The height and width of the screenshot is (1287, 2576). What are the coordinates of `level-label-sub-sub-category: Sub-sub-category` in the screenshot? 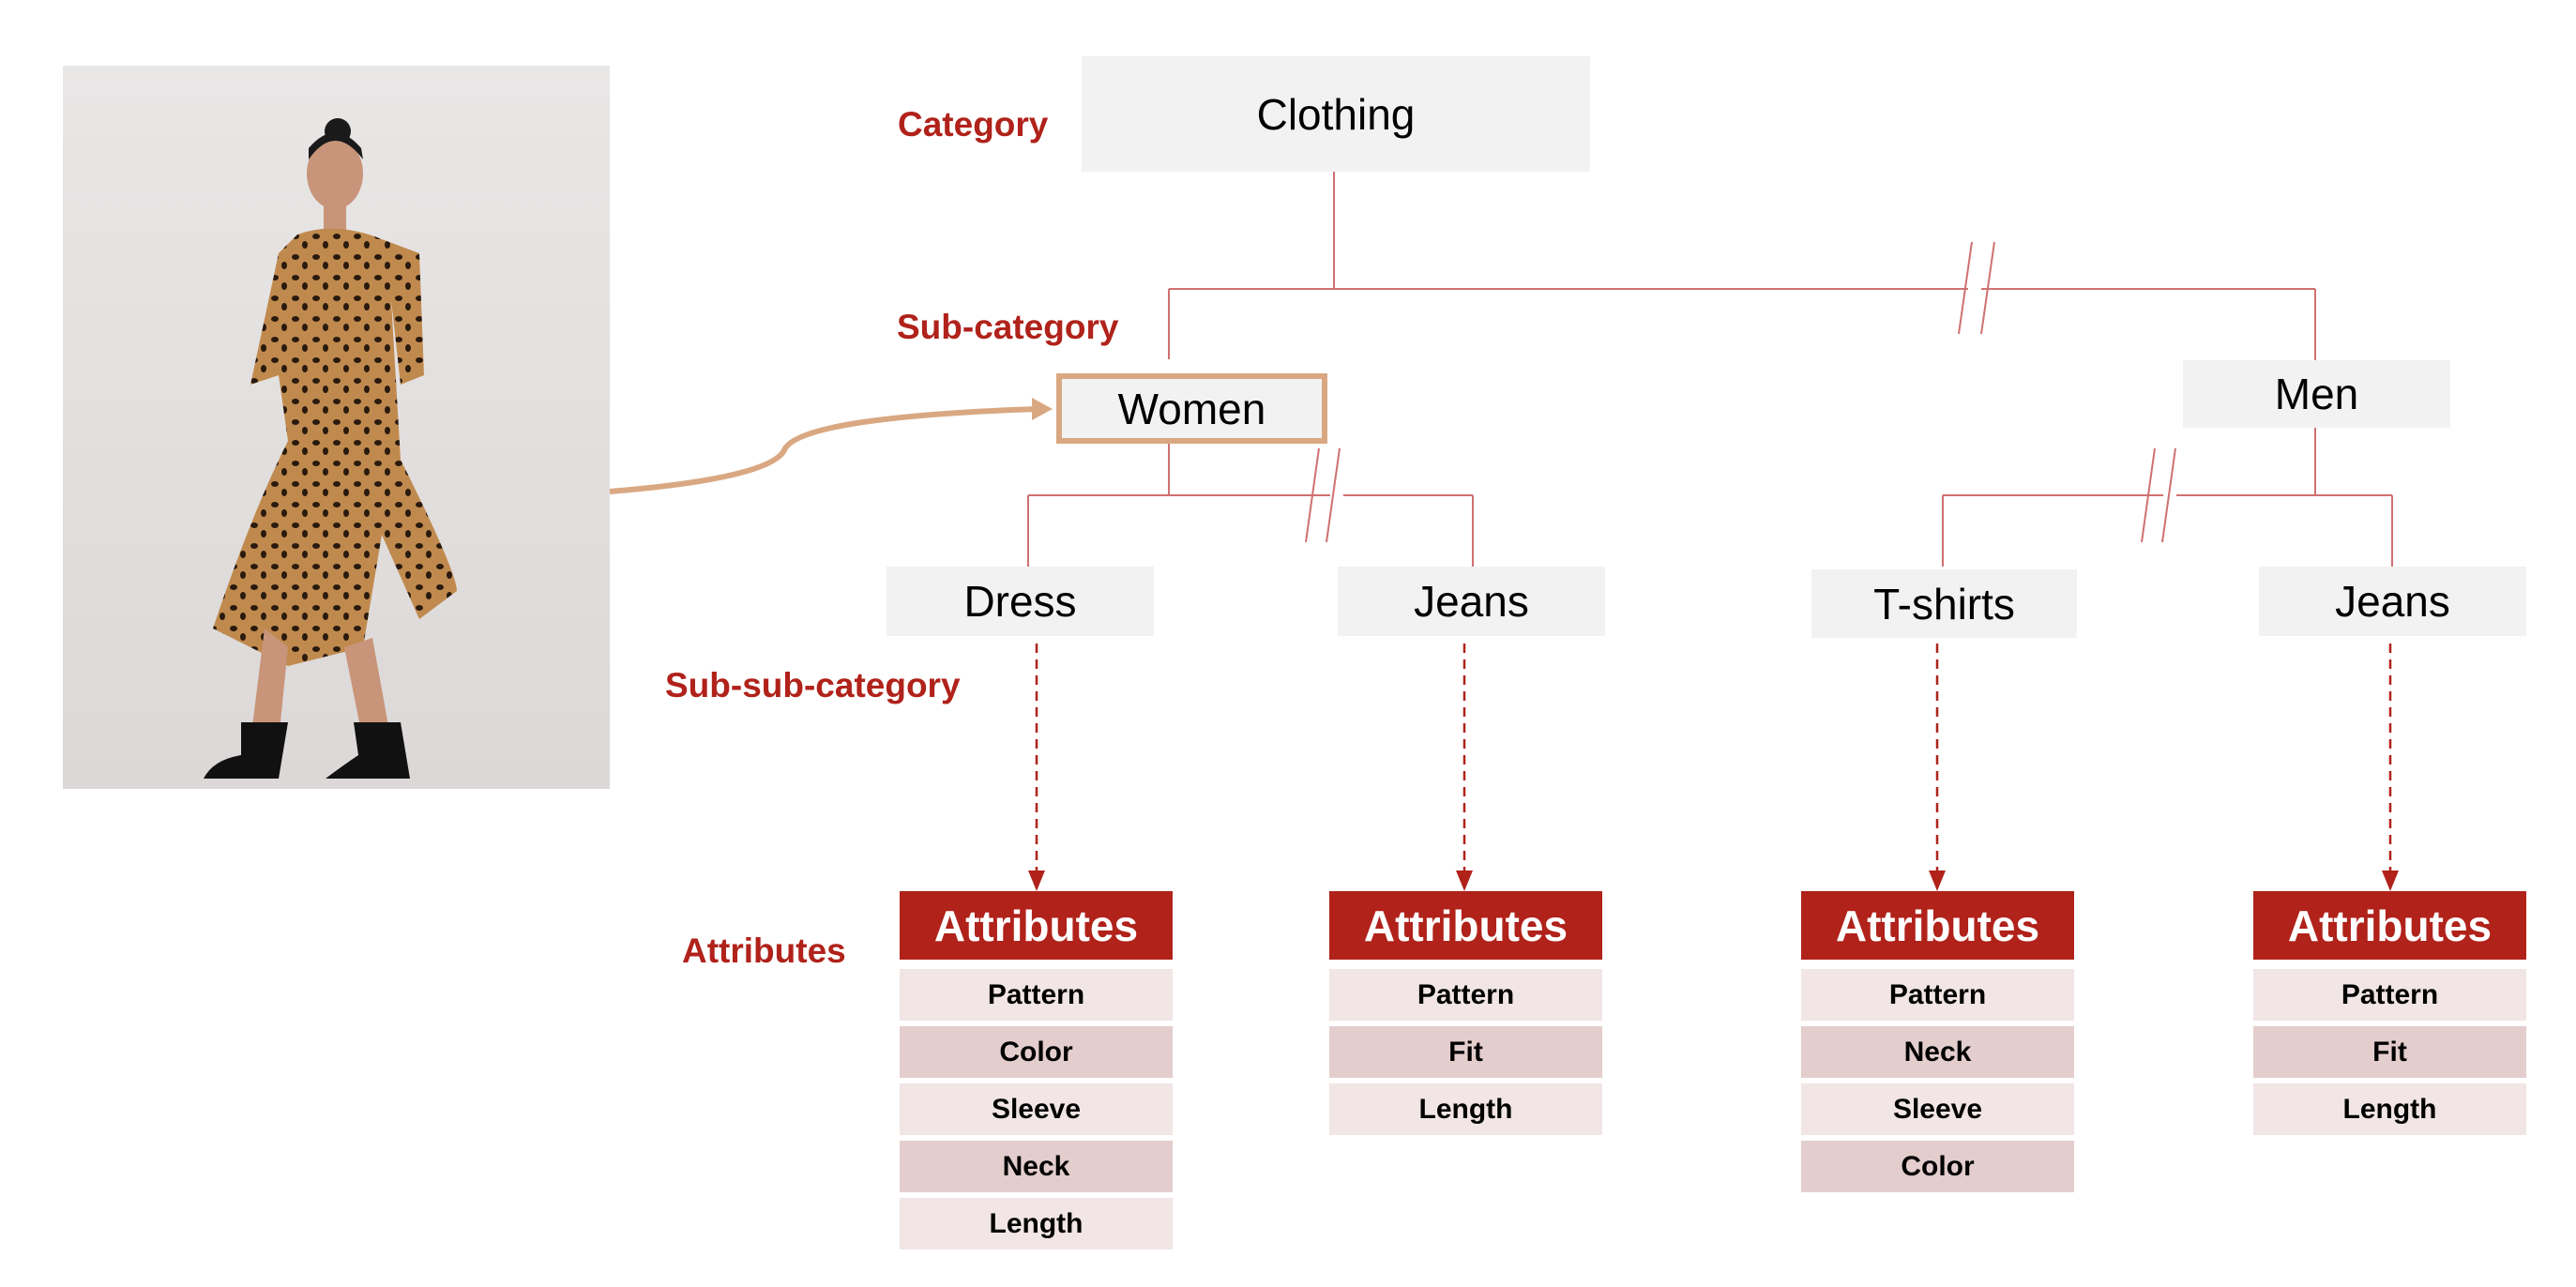 It's located at (813, 685).